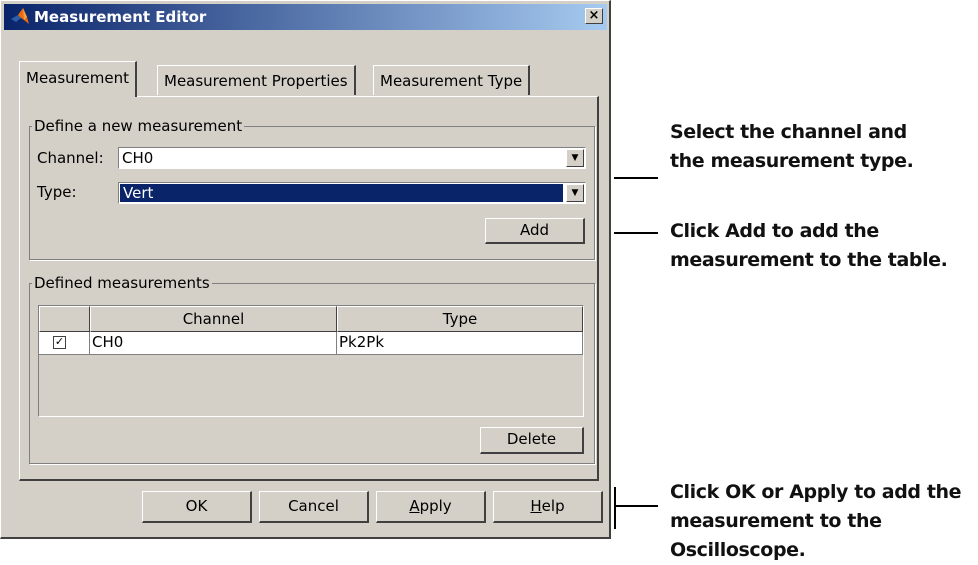  I want to click on annotation-ok-bold1: OK, so click(740, 492).